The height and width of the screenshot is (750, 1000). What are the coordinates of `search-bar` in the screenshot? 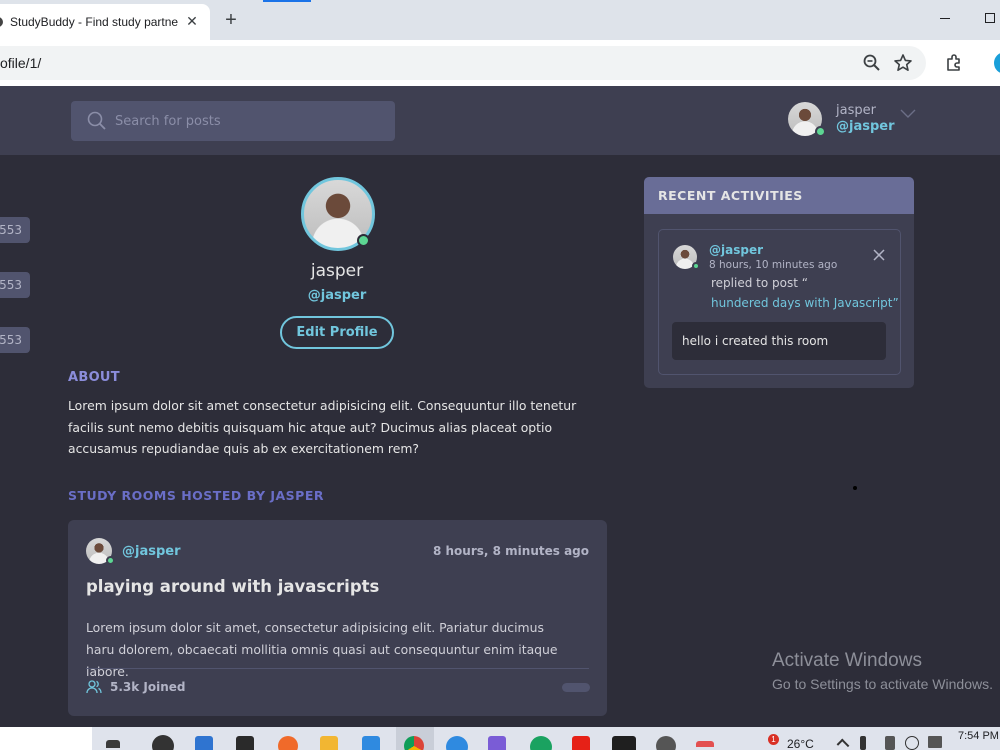 It's located at (233, 121).